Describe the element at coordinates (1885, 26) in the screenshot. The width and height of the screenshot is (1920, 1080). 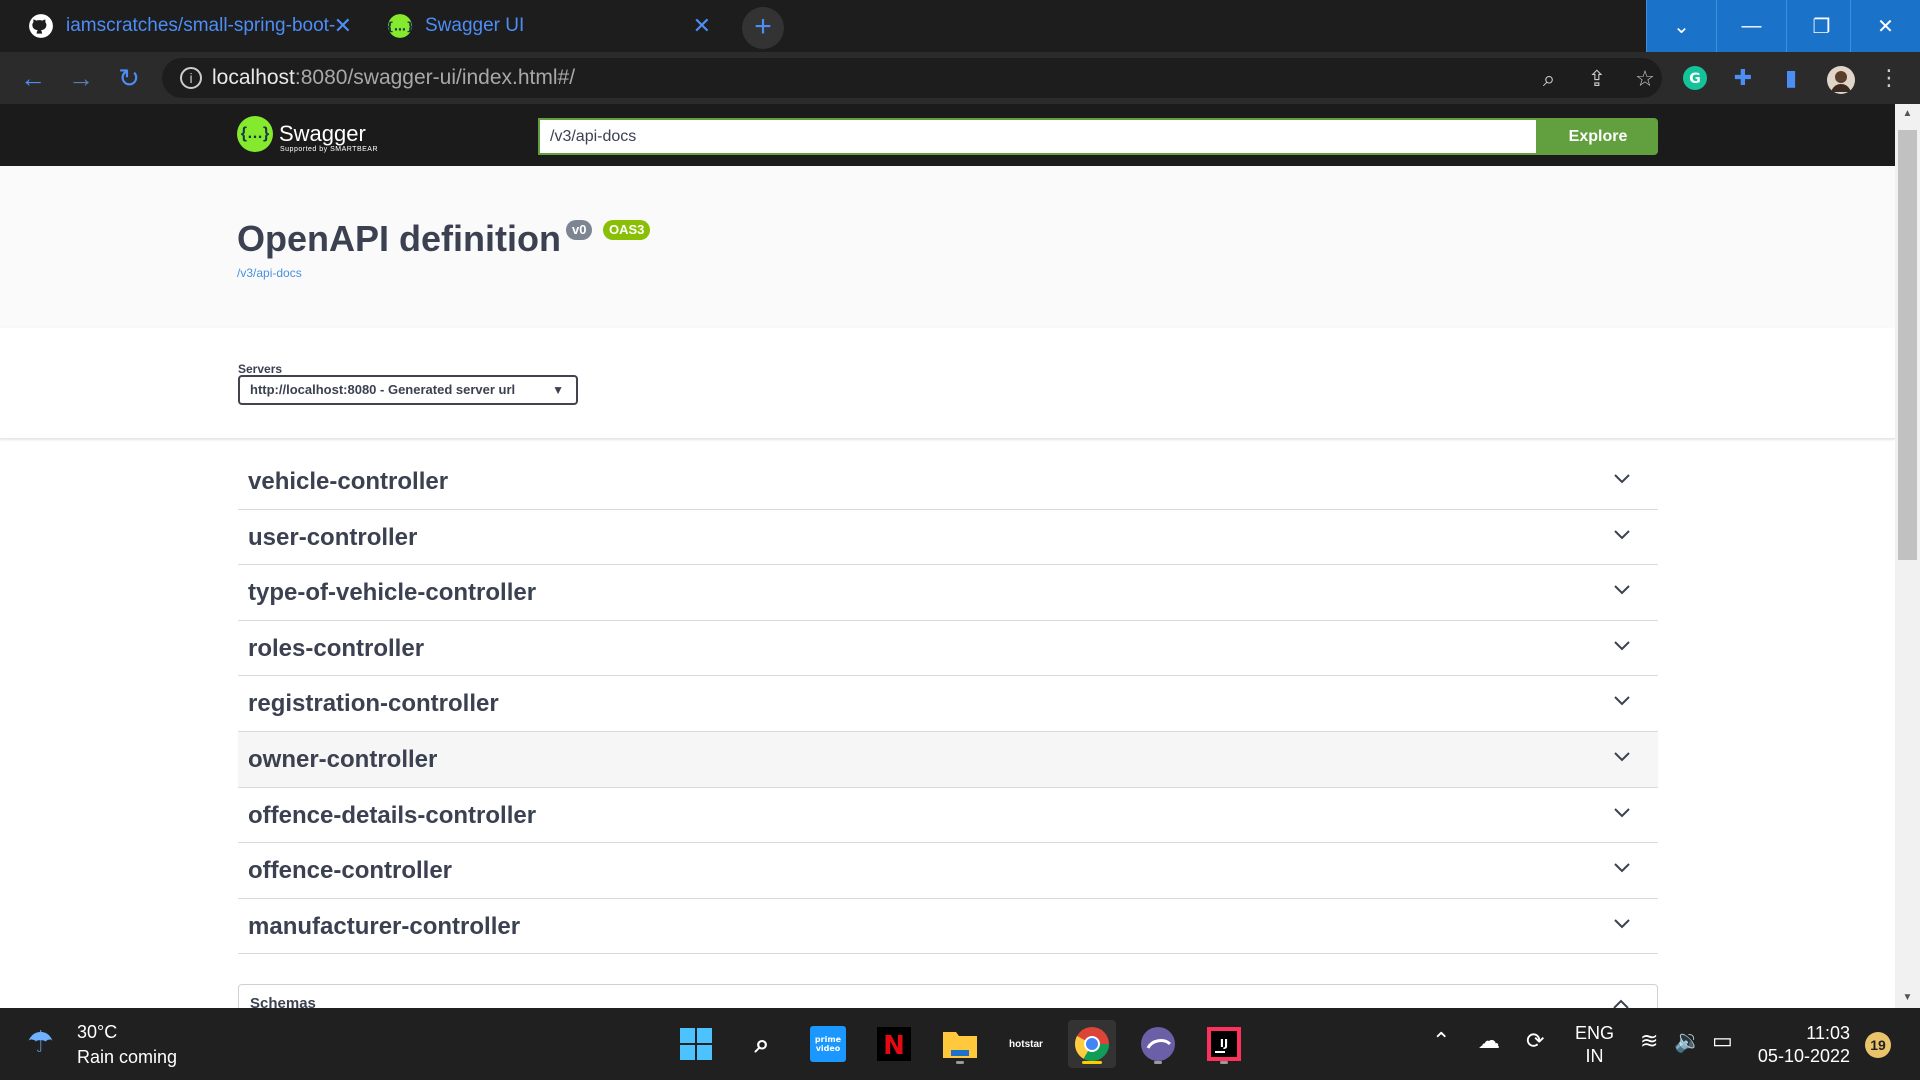
I see `close-window-button: ✕` at that location.